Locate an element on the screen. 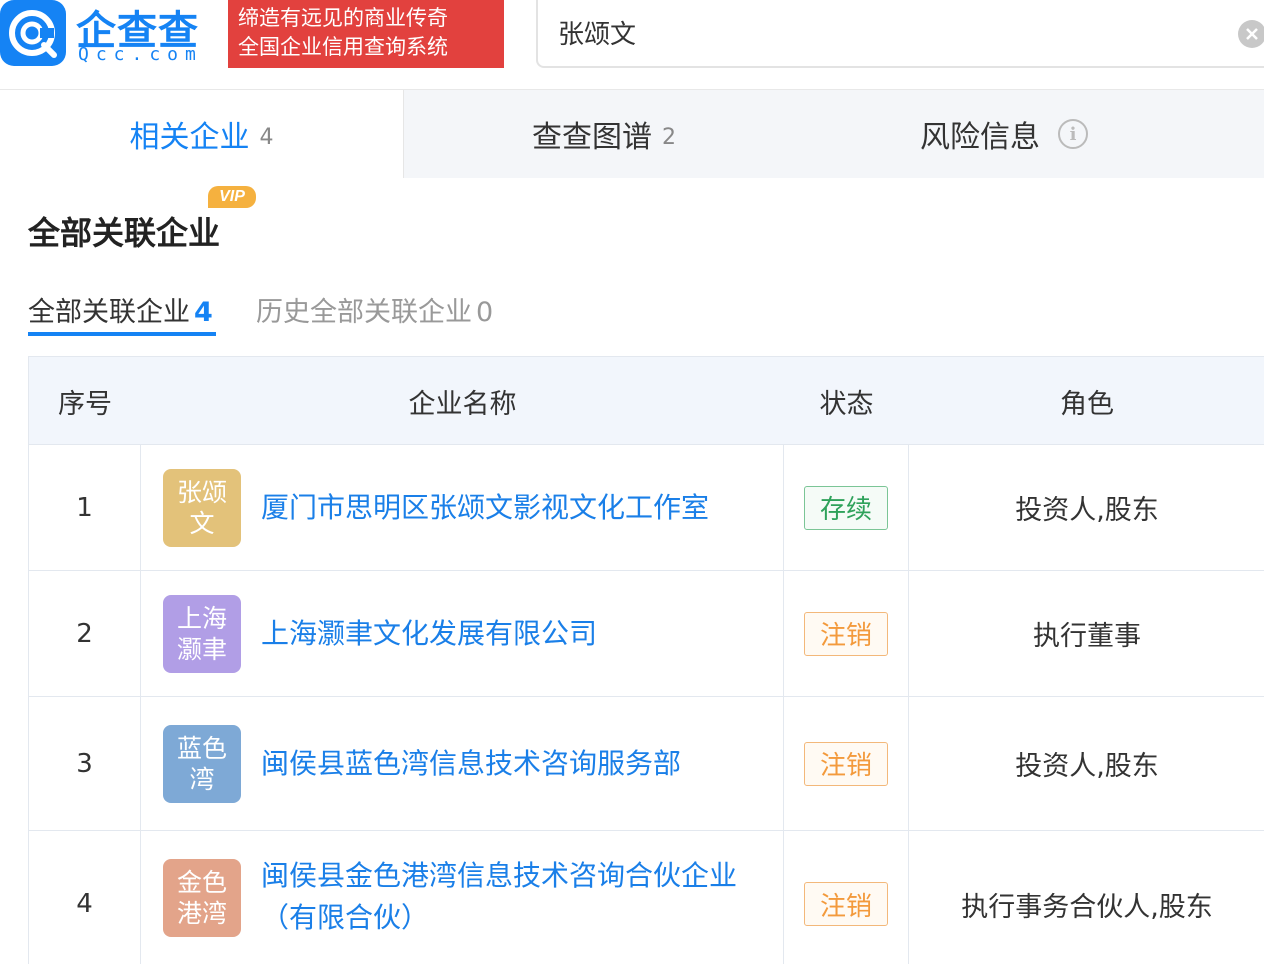 The image size is (1264, 964). company-name-suffix: （有限合伙） is located at coordinates (345, 917).